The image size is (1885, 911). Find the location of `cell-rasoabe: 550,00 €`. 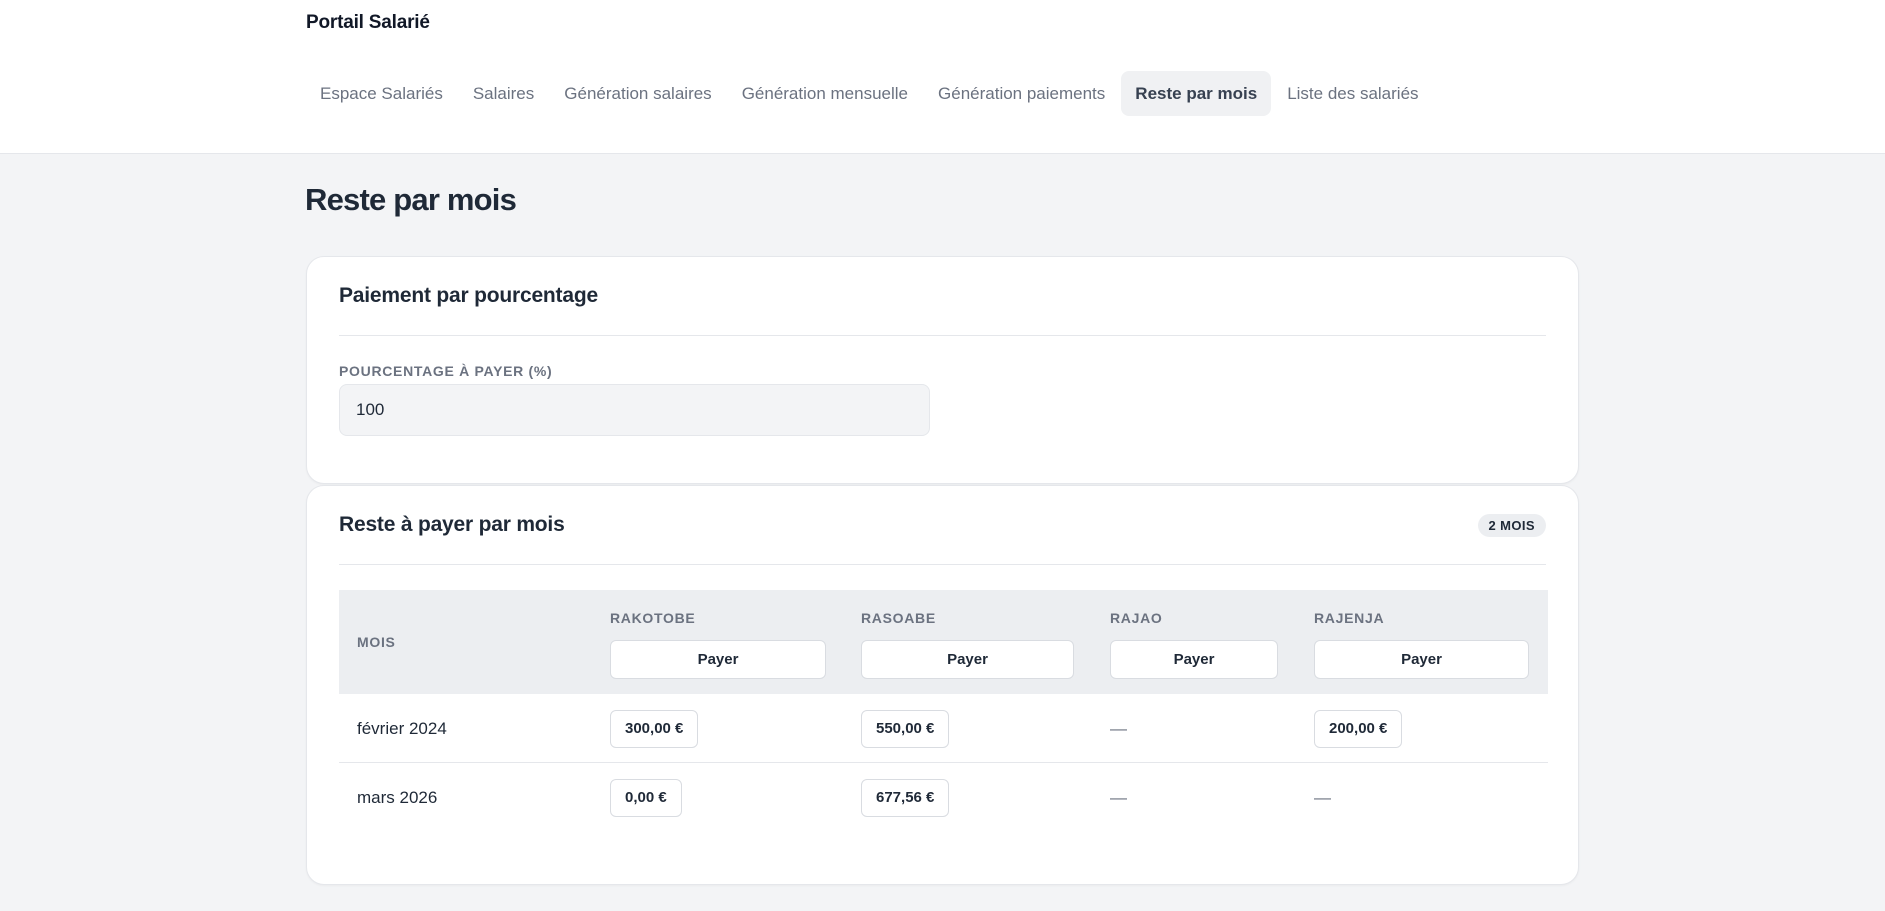

cell-rasoabe: 550,00 € is located at coordinates (905, 728).